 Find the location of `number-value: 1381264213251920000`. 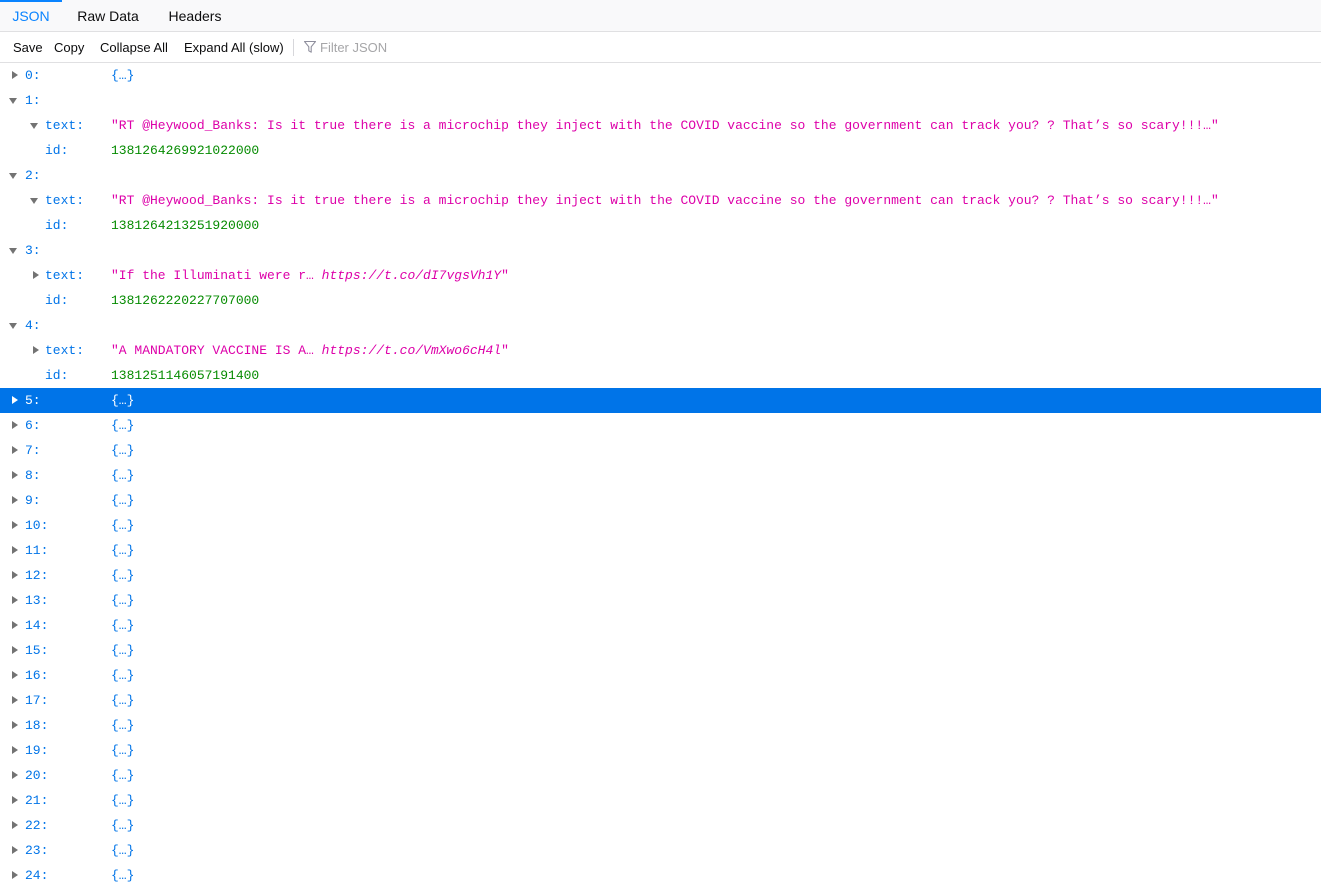

number-value: 1381264213251920000 is located at coordinates (185, 225).